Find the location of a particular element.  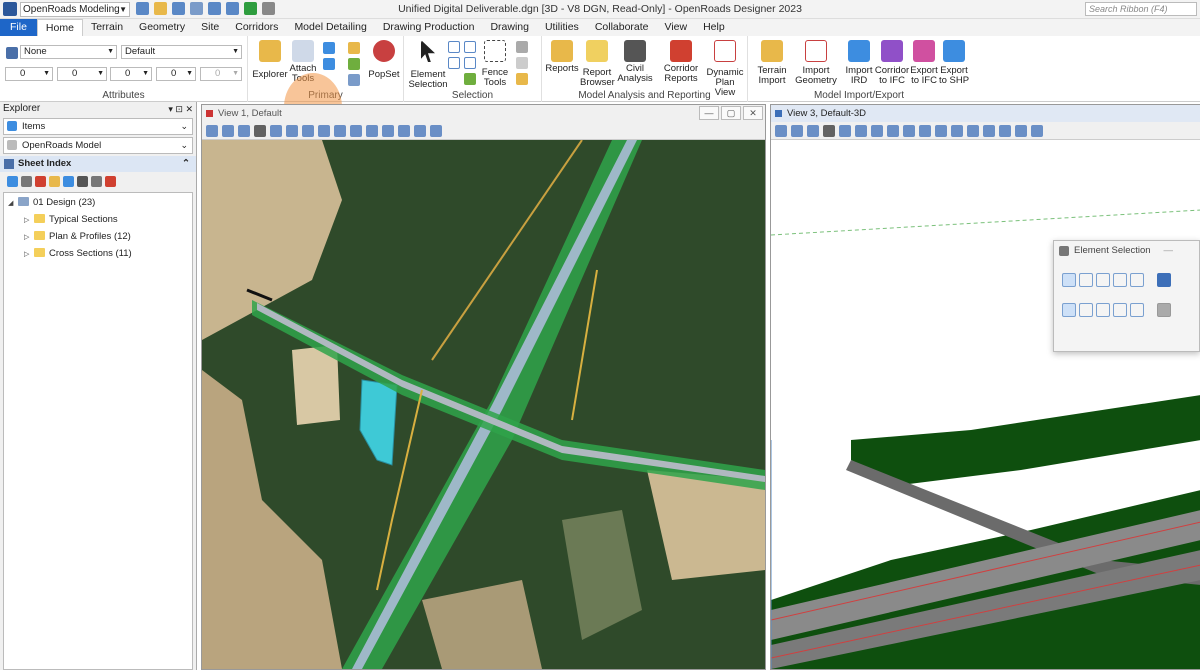

tab-help: Help is located at coordinates (714, 27).